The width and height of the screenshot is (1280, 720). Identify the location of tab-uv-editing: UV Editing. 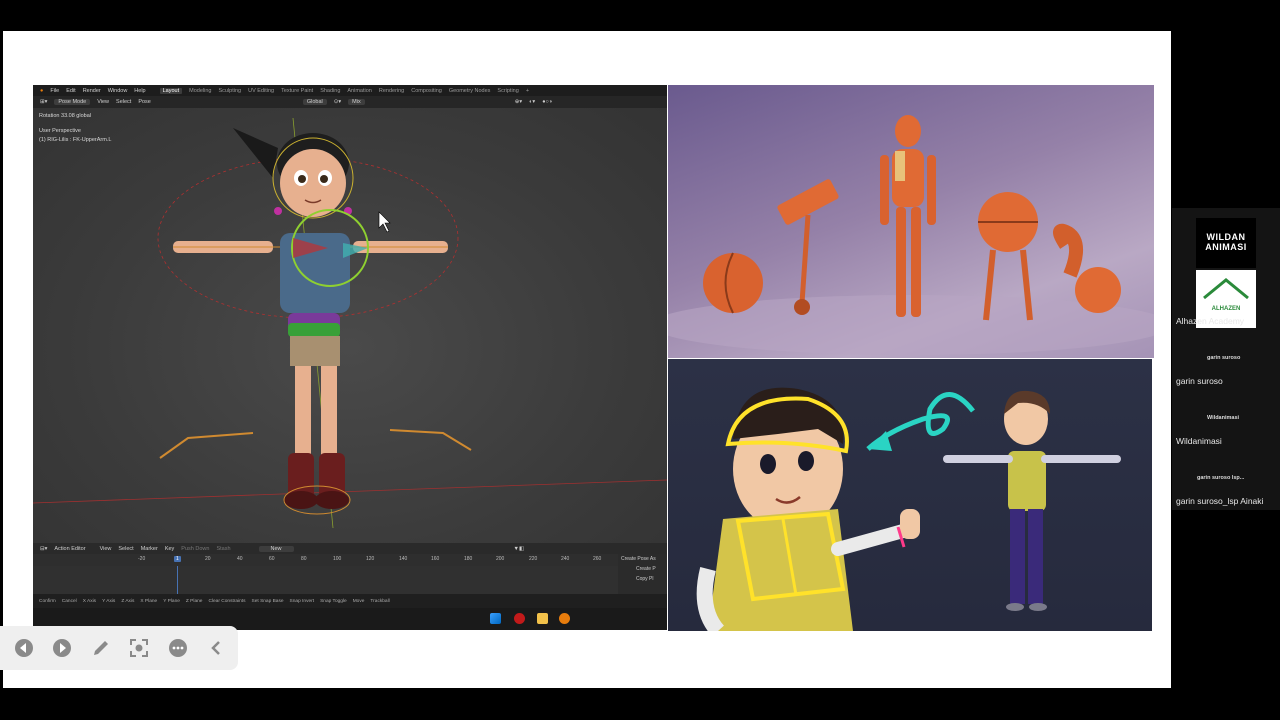
(261, 91).